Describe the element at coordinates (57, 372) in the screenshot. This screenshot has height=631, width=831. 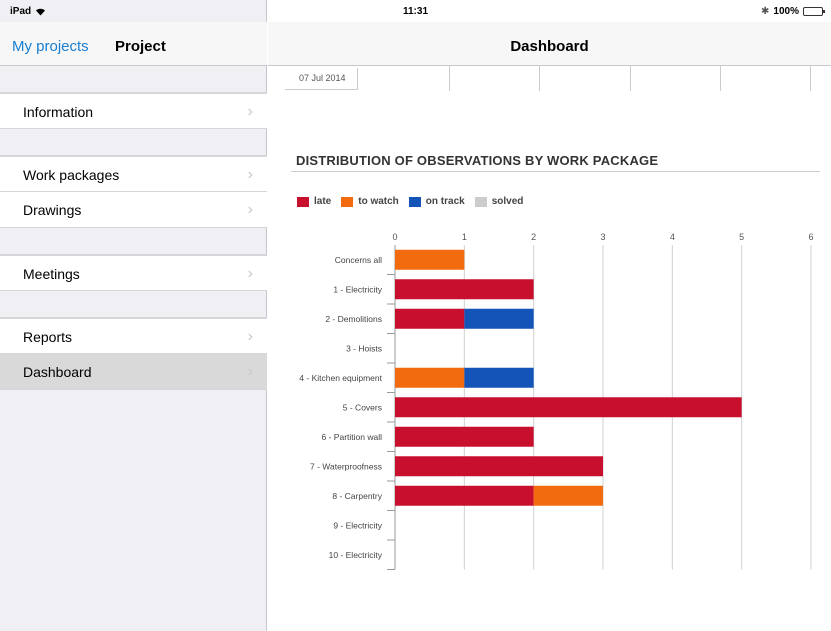
I see `sidebar-item-label: Dashboard` at that location.